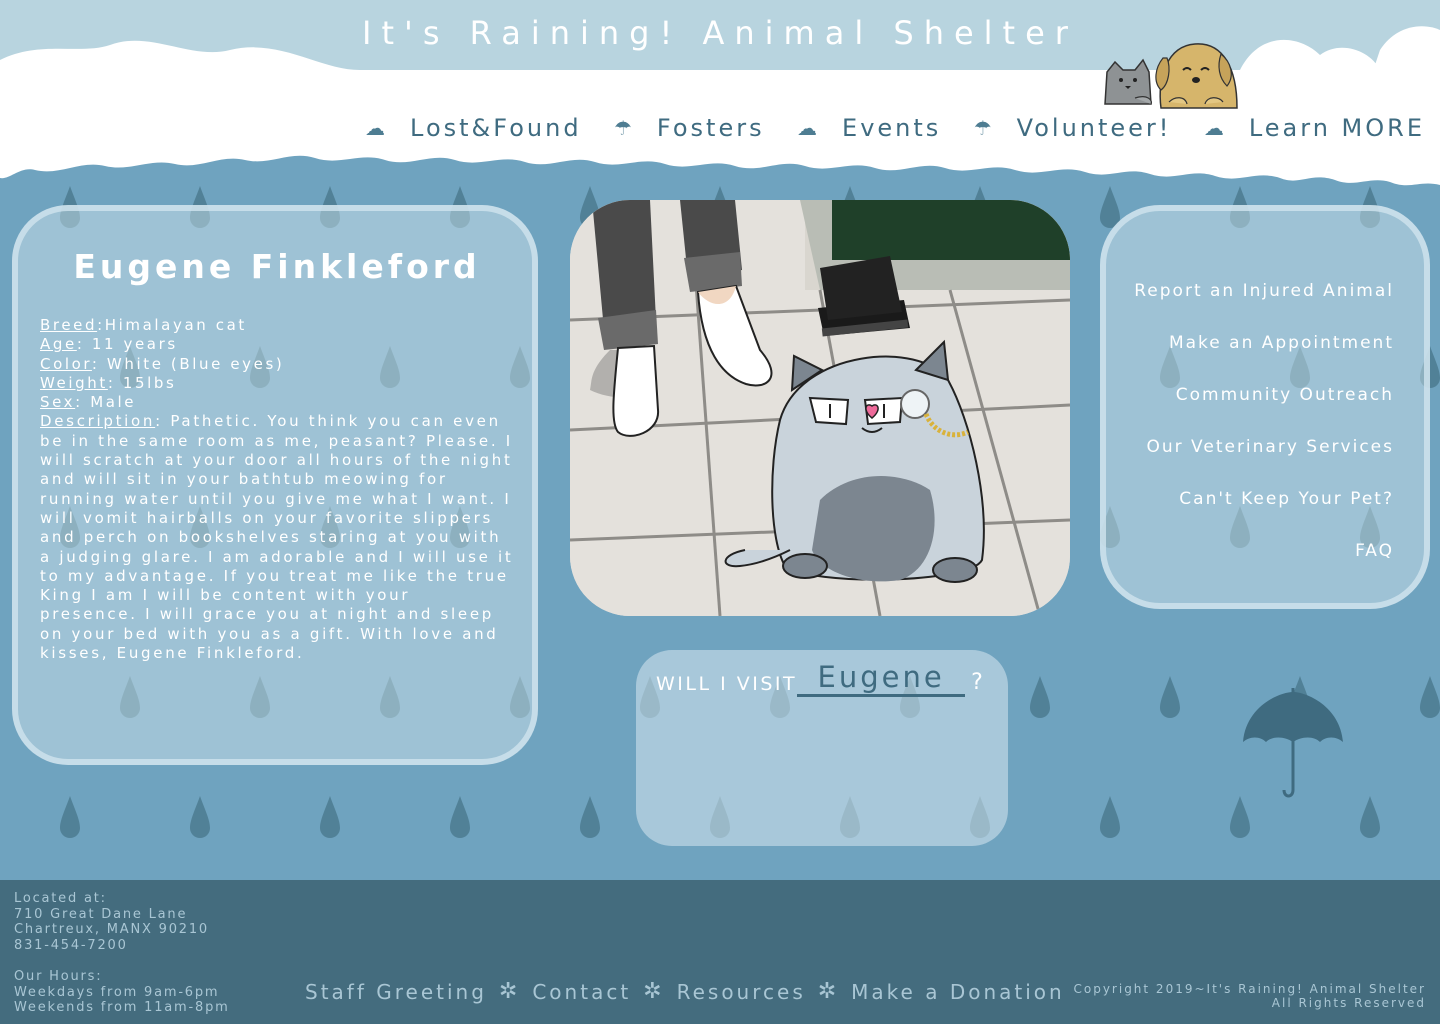 This screenshot has width=1440, height=1024. What do you see at coordinates (277, 402) in the screenshot?
I see `fact-sex: Sex: Male` at bounding box center [277, 402].